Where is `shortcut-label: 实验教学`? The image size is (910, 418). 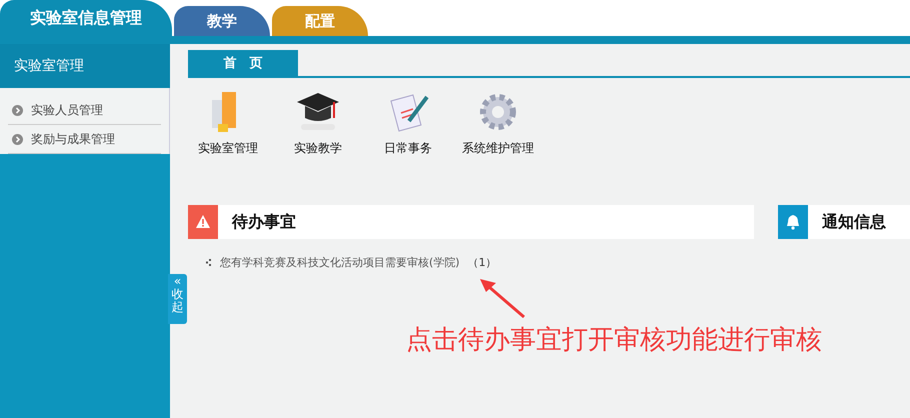 shortcut-label: 实验教学 is located at coordinates (318, 148).